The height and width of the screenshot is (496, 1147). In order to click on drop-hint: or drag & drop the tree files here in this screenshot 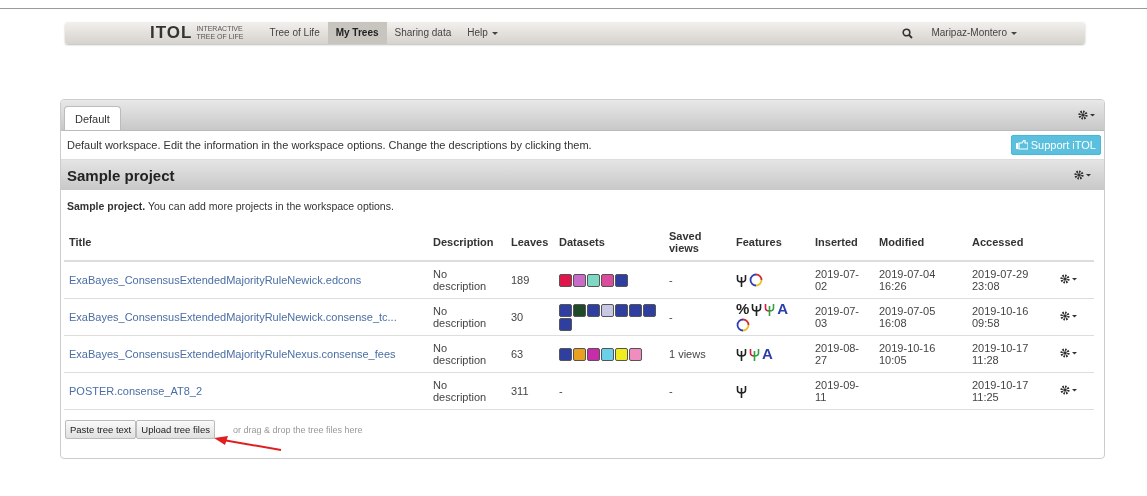, I will do `click(297, 429)`.